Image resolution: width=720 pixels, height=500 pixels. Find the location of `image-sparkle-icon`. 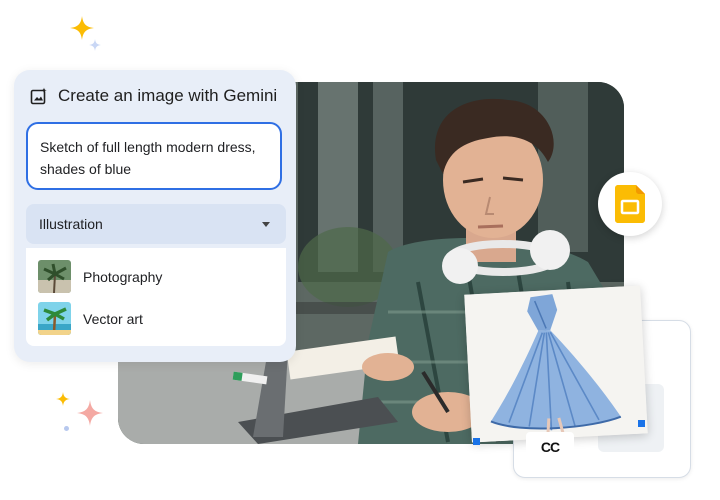

image-sparkle-icon is located at coordinates (38, 96).